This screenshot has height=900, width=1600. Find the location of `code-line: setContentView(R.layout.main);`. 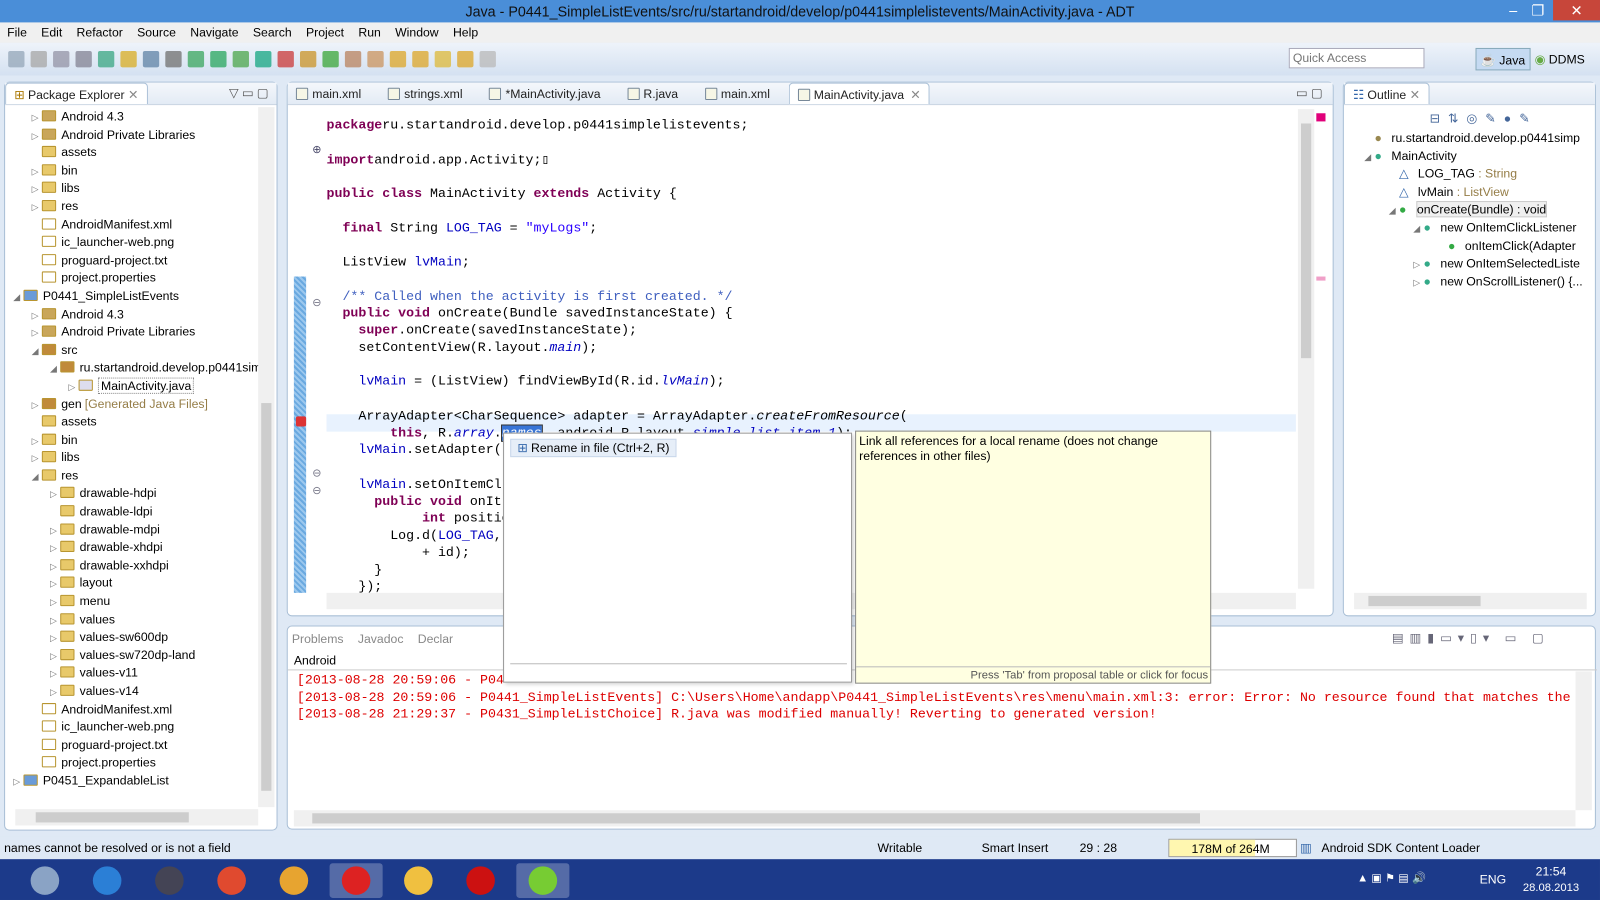

code-line: setContentView(R.layout.main); is located at coordinates (462, 348).